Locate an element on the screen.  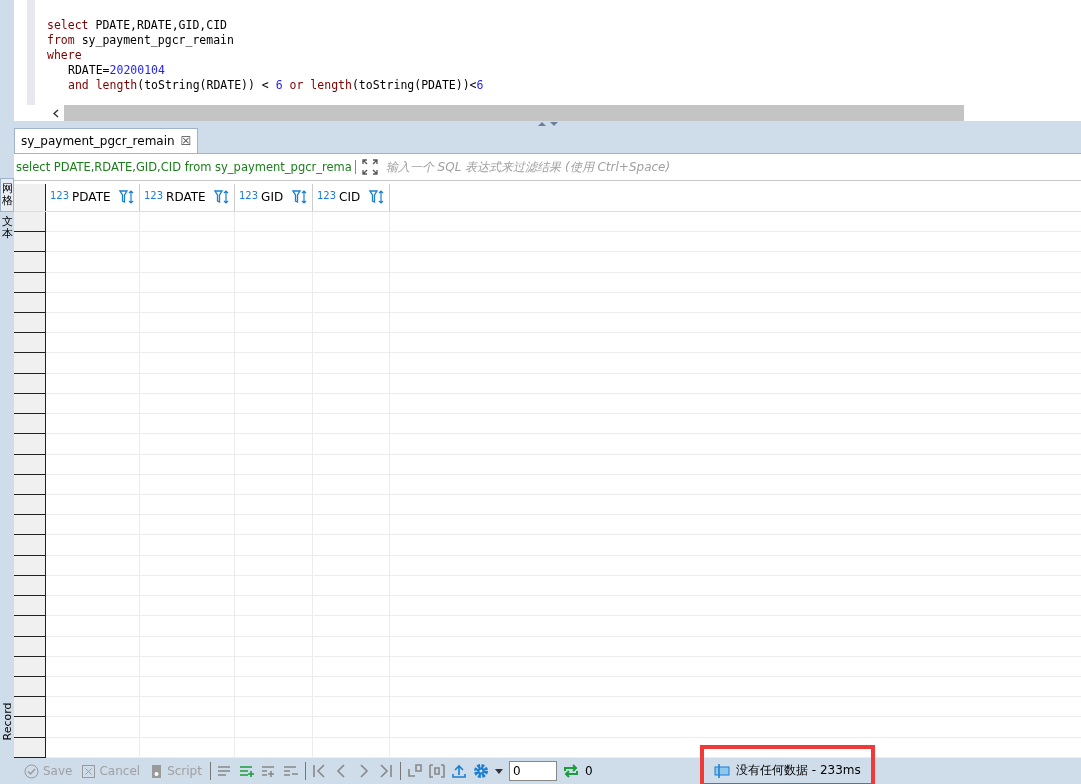
sql-code: select PDATE,RDATE,GID,CID from sy_payment_pgcr_remain where RDATE=20200104 and length(toString(RDATE)) < 6 or length(toString(PDATE))<6 is located at coordinates (259, 52).